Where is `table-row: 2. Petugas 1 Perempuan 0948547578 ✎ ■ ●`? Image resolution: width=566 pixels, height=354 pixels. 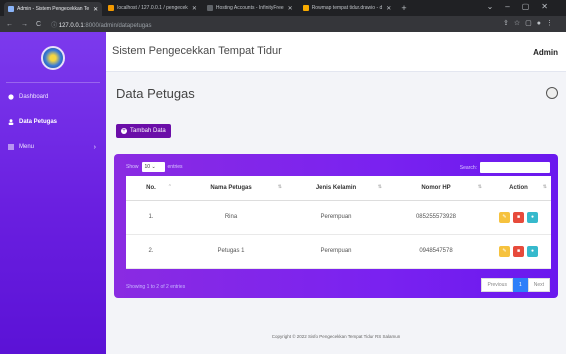 table-row: 2. Petugas 1 Perempuan 0948547578 ✎ ■ ● is located at coordinates (338, 251).